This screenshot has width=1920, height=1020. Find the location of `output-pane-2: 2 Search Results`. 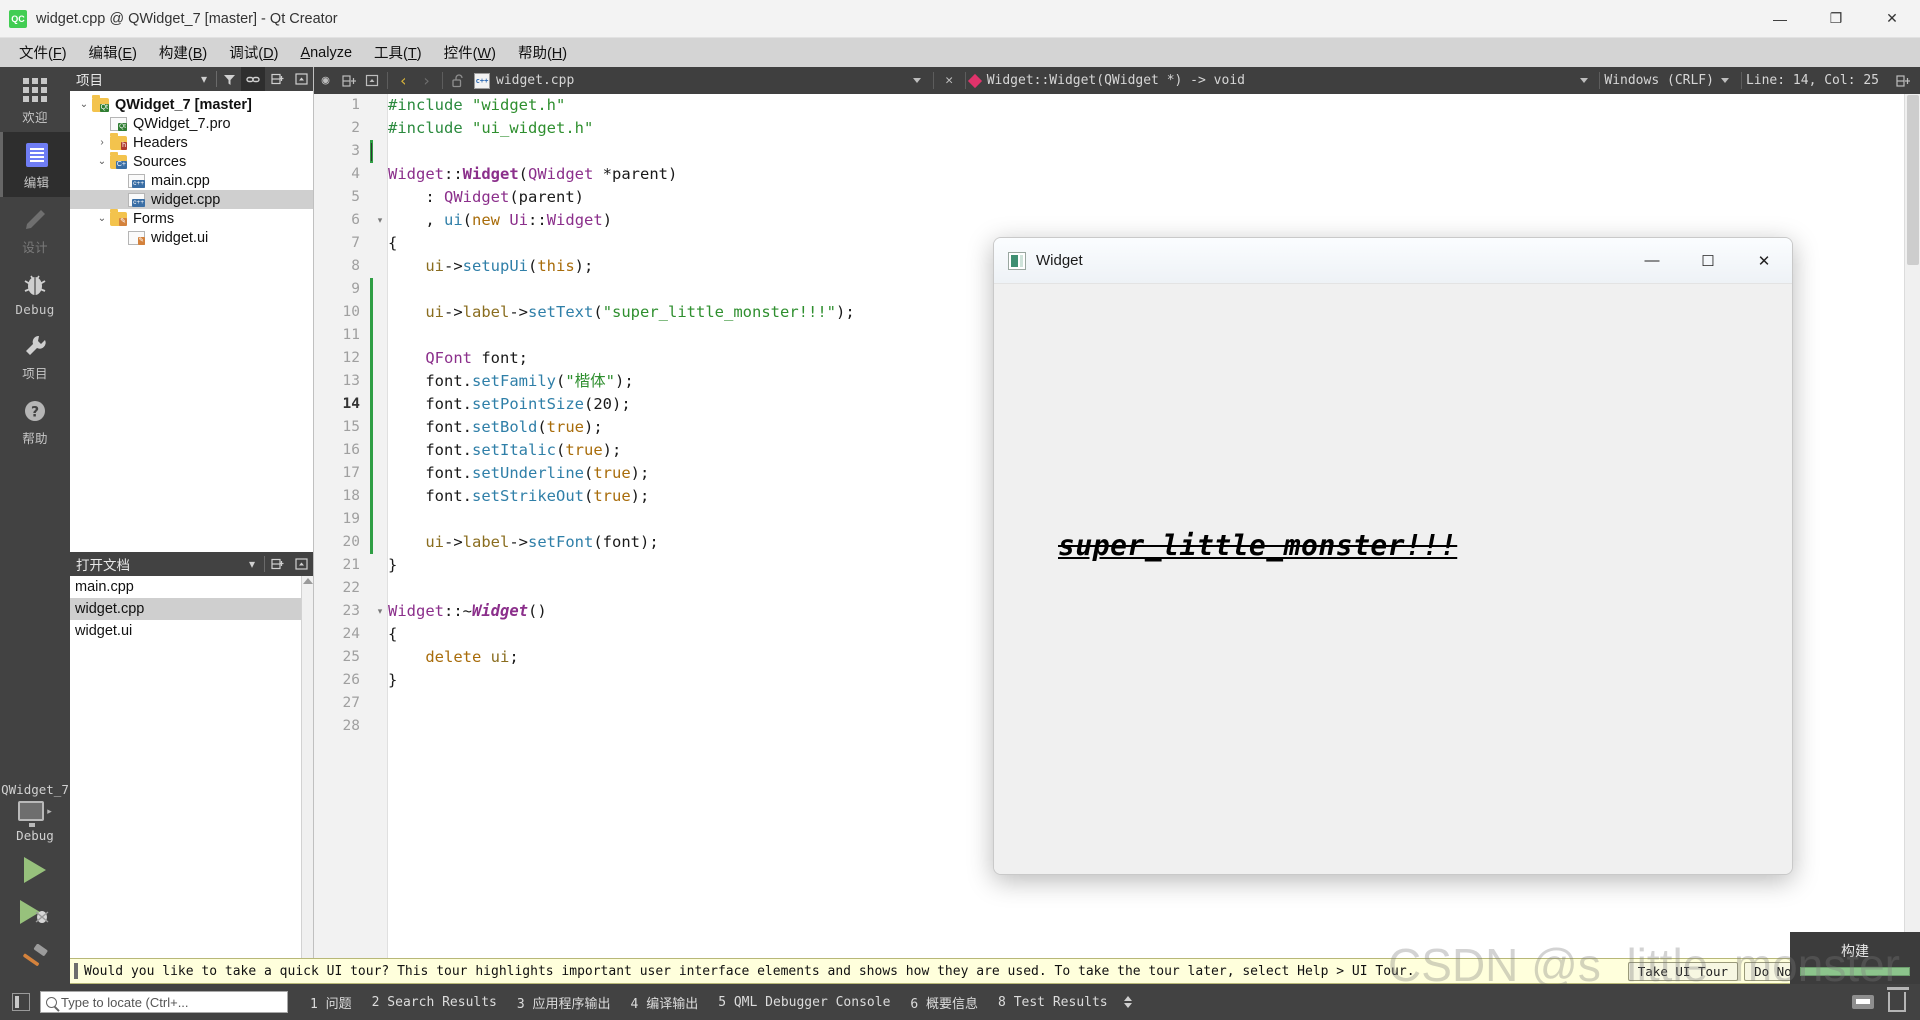

output-pane-2: 2 Search Results is located at coordinates (434, 1002).